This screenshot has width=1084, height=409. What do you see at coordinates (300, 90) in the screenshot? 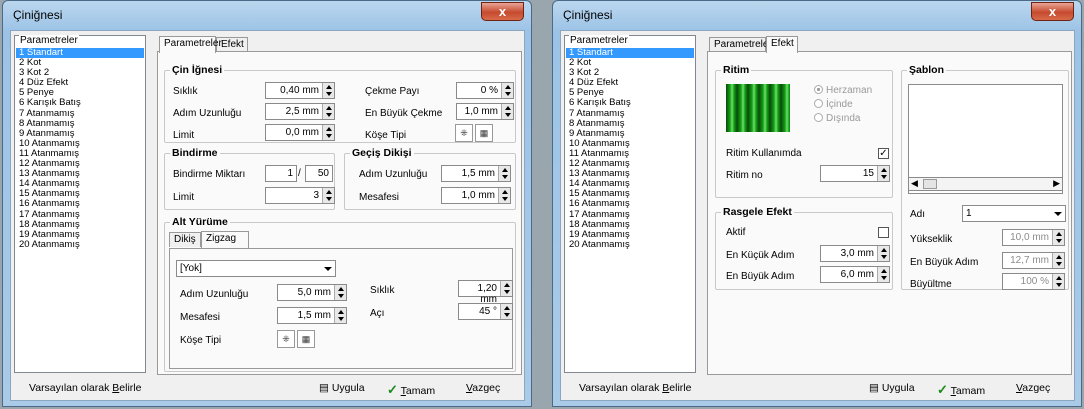
I see `siklik-stepper: 0,40 mm` at bounding box center [300, 90].